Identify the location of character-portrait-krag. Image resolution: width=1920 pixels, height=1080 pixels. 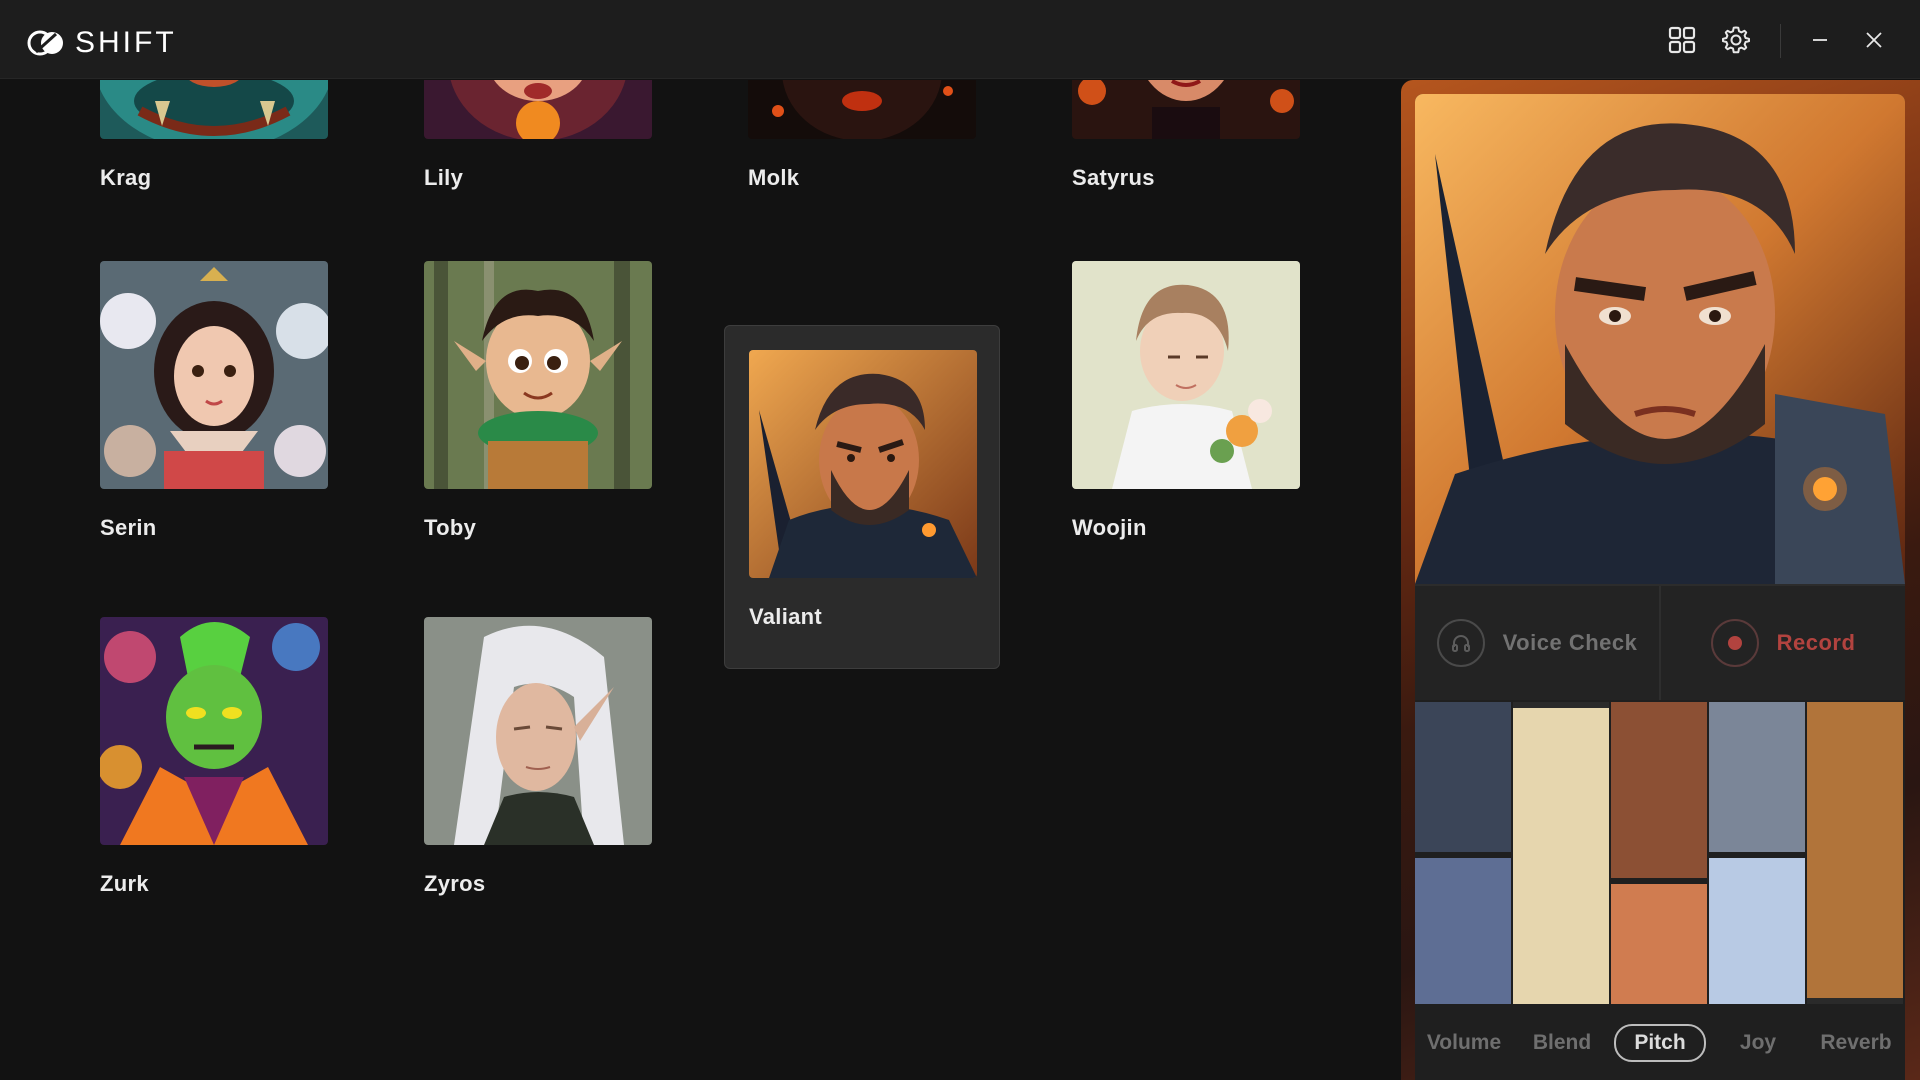
(214, 109).